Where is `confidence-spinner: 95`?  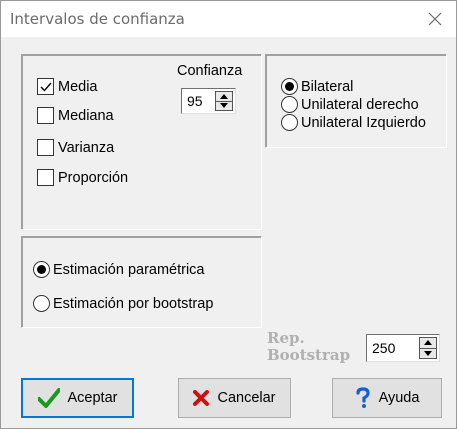 confidence-spinner: 95 is located at coordinates (208, 101).